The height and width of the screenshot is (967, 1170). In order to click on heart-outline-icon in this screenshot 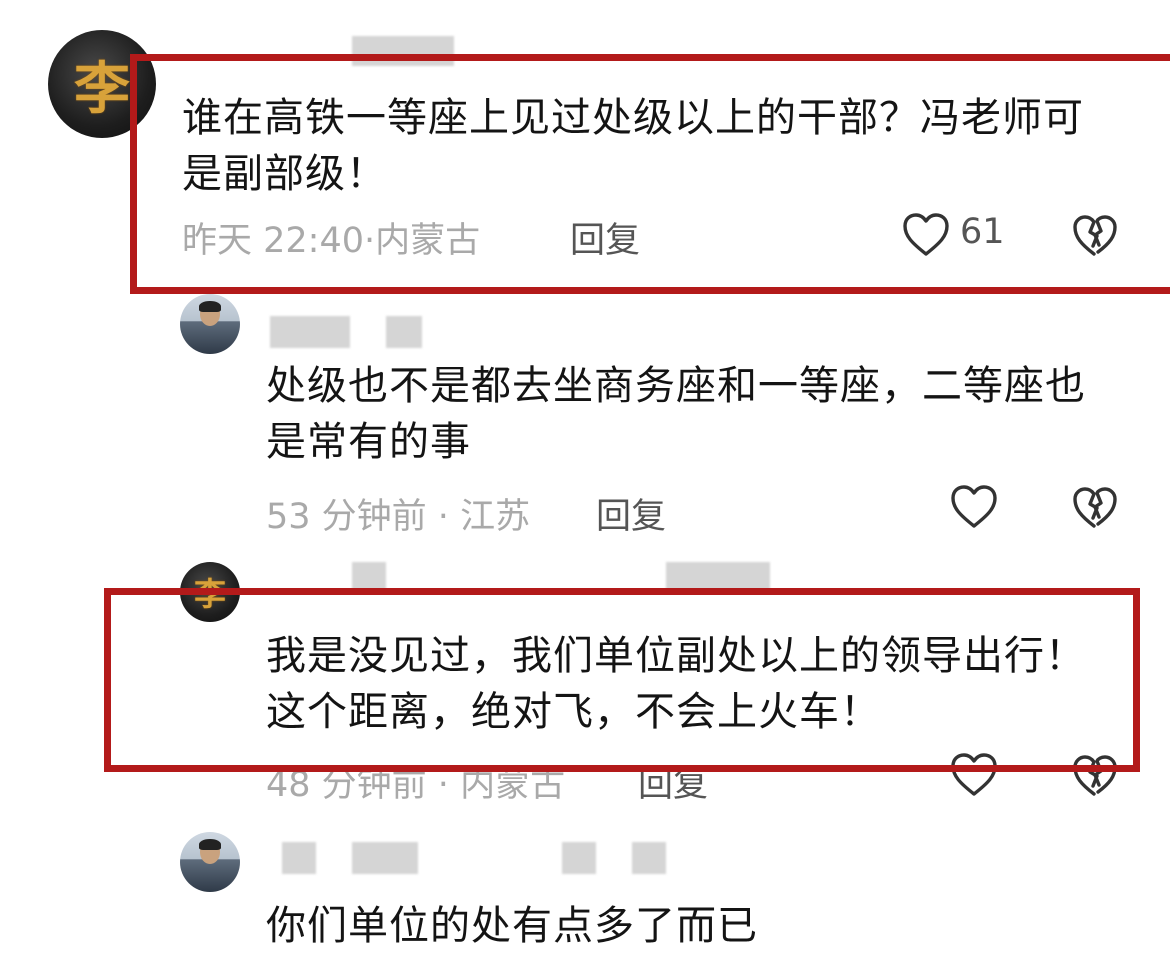, I will do `click(974, 507)`.